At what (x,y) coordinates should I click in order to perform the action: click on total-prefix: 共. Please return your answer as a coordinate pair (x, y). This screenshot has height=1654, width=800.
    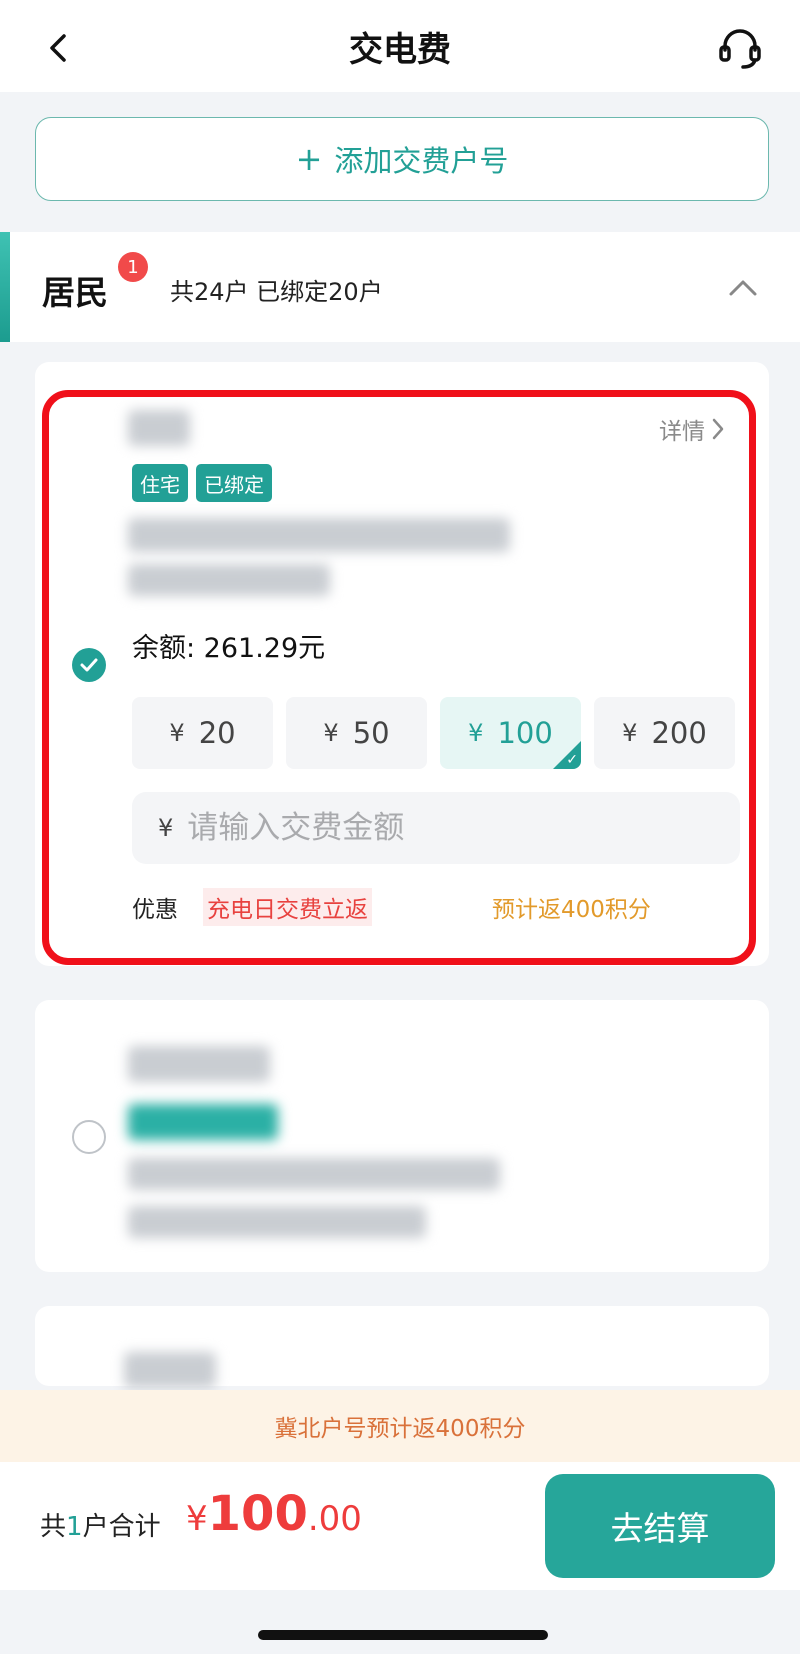
    Looking at the image, I should click on (53, 1527).